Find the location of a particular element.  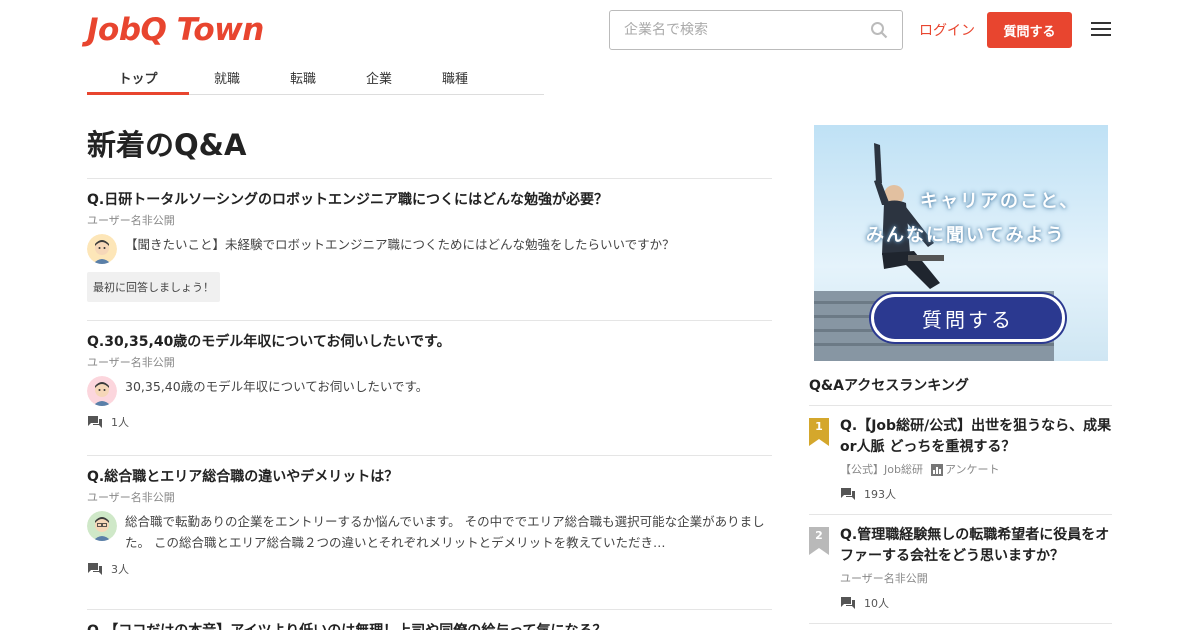

rank-badge: 1 is located at coordinates (819, 432).